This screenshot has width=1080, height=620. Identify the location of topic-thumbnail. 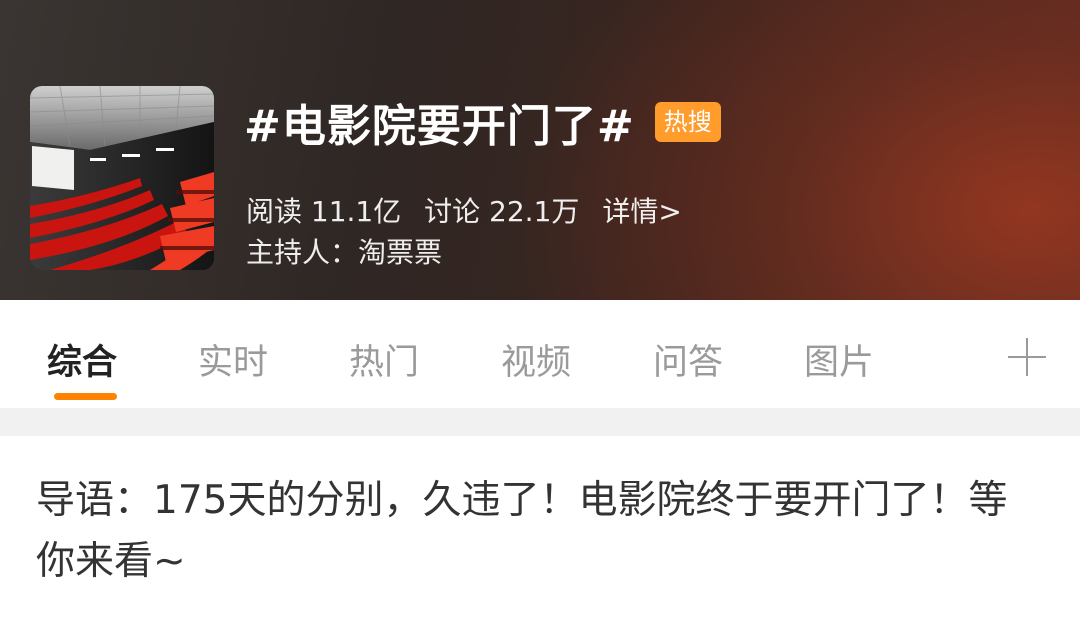
(122, 178).